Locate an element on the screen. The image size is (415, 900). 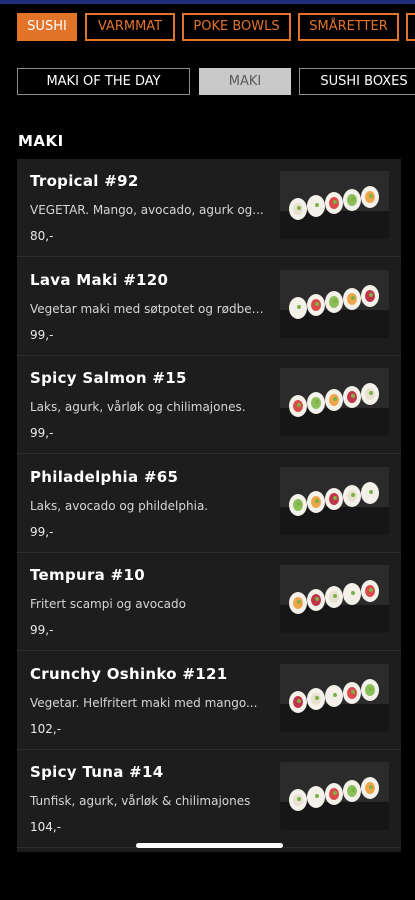
menu-item-price: 104,- is located at coordinates (46, 827).